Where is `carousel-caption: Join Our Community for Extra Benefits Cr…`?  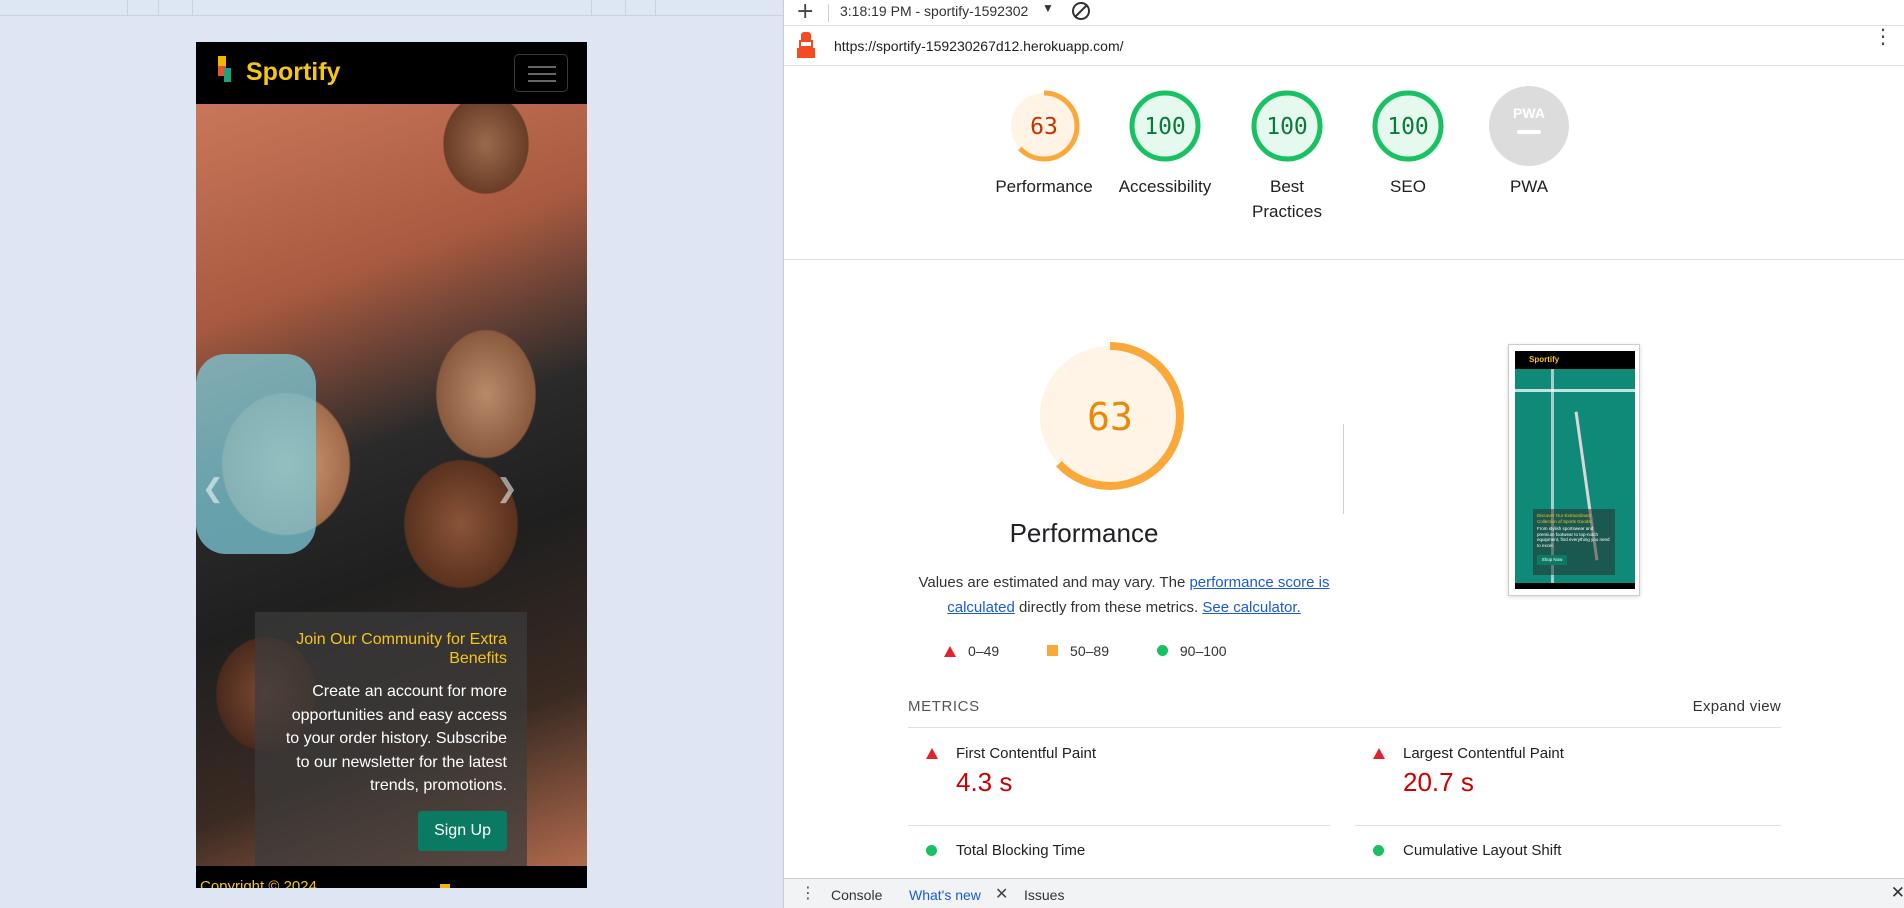
carousel-caption: Join Our Community for Extra Benefits Cr… is located at coordinates (391, 739).